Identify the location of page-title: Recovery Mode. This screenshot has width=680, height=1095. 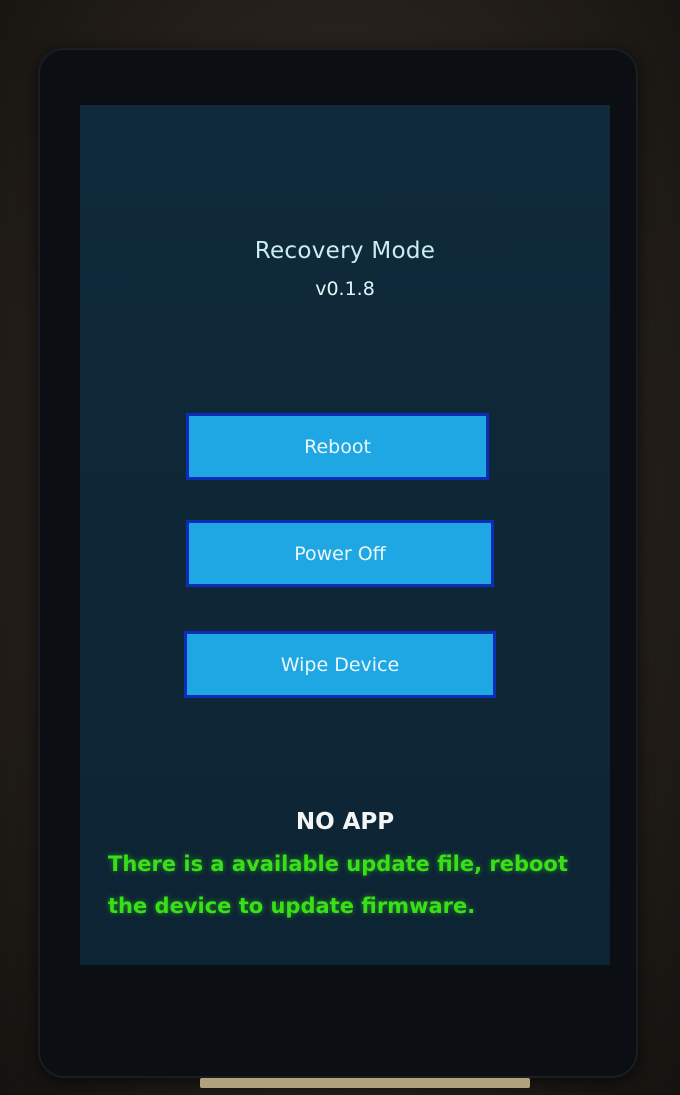
(345, 251).